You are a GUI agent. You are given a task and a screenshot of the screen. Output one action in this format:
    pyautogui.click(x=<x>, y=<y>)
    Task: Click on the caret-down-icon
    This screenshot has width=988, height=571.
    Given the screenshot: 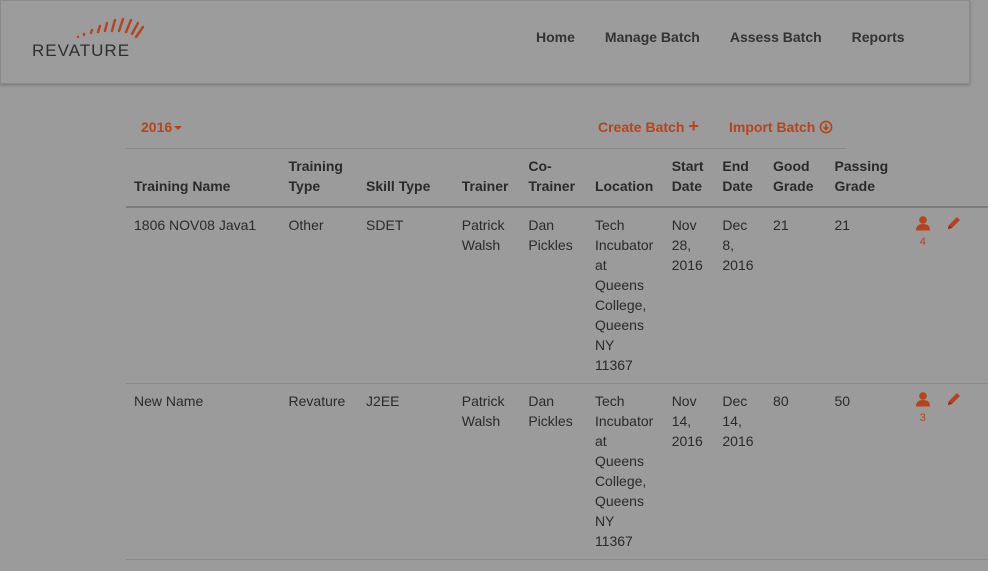 What is the action you would take?
    pyautogui.click(x=178, y=128)
    